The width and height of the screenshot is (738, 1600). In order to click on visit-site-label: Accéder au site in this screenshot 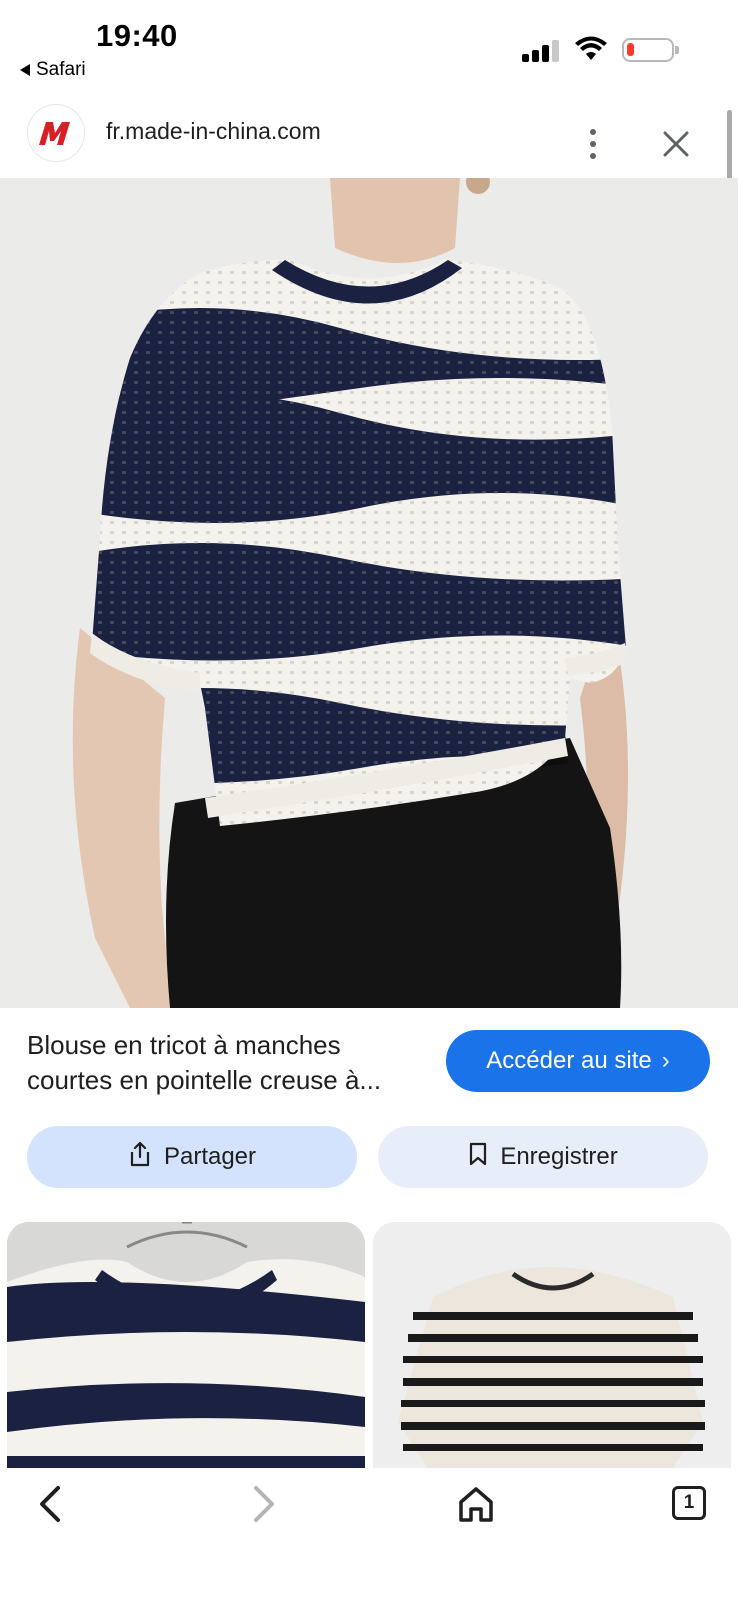, I will do `click(569, 1060)`.